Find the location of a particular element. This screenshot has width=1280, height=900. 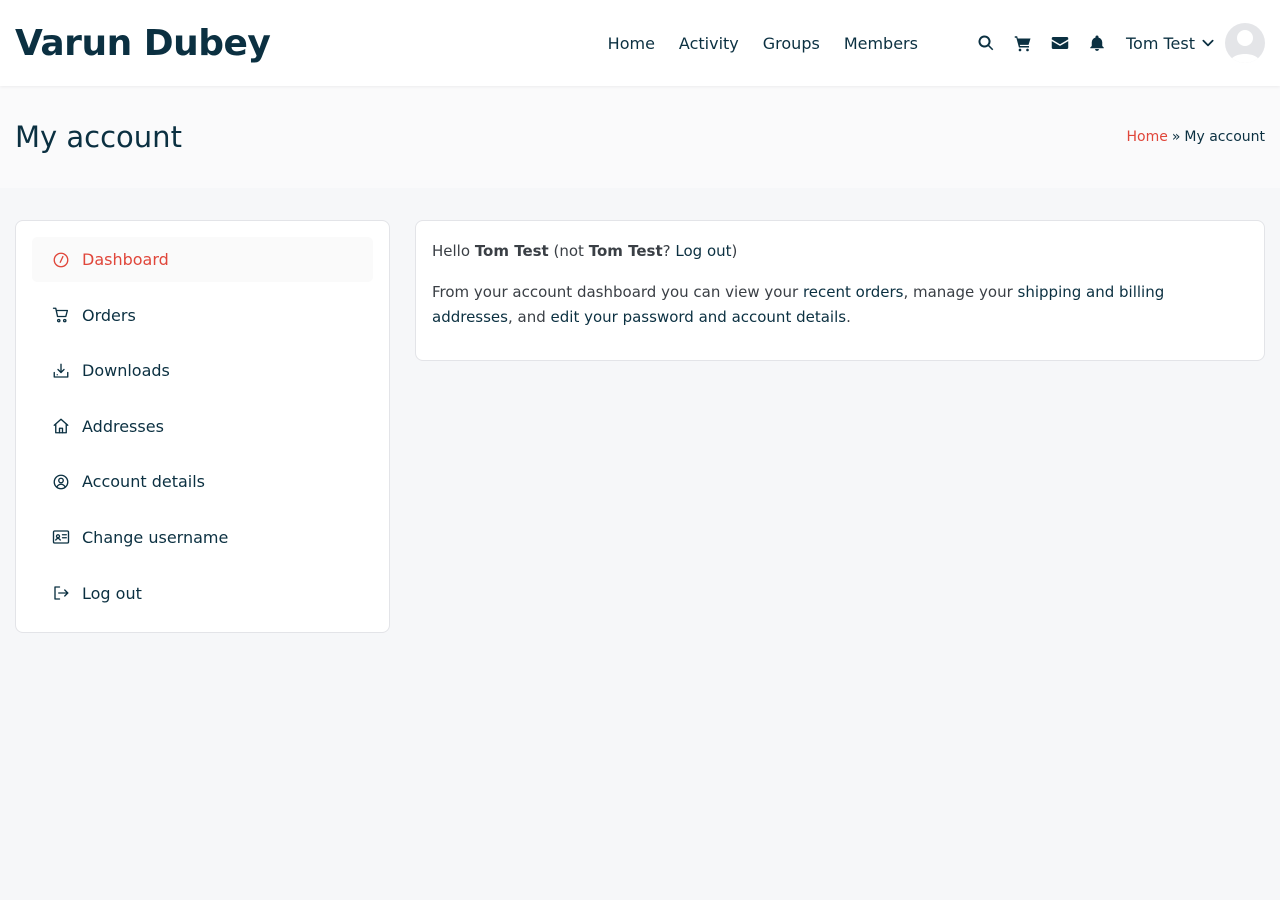

logout-link: Log out is located at coordinates (703, 251).